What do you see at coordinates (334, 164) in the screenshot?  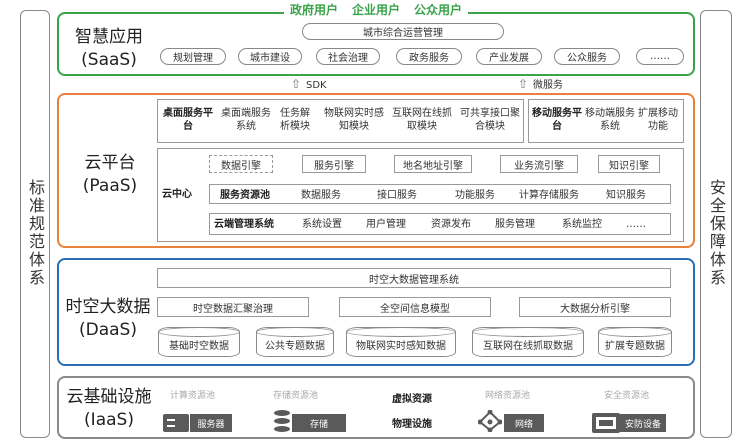 I see `engine-box: 服务引擎` at bounding box center [334, 164].